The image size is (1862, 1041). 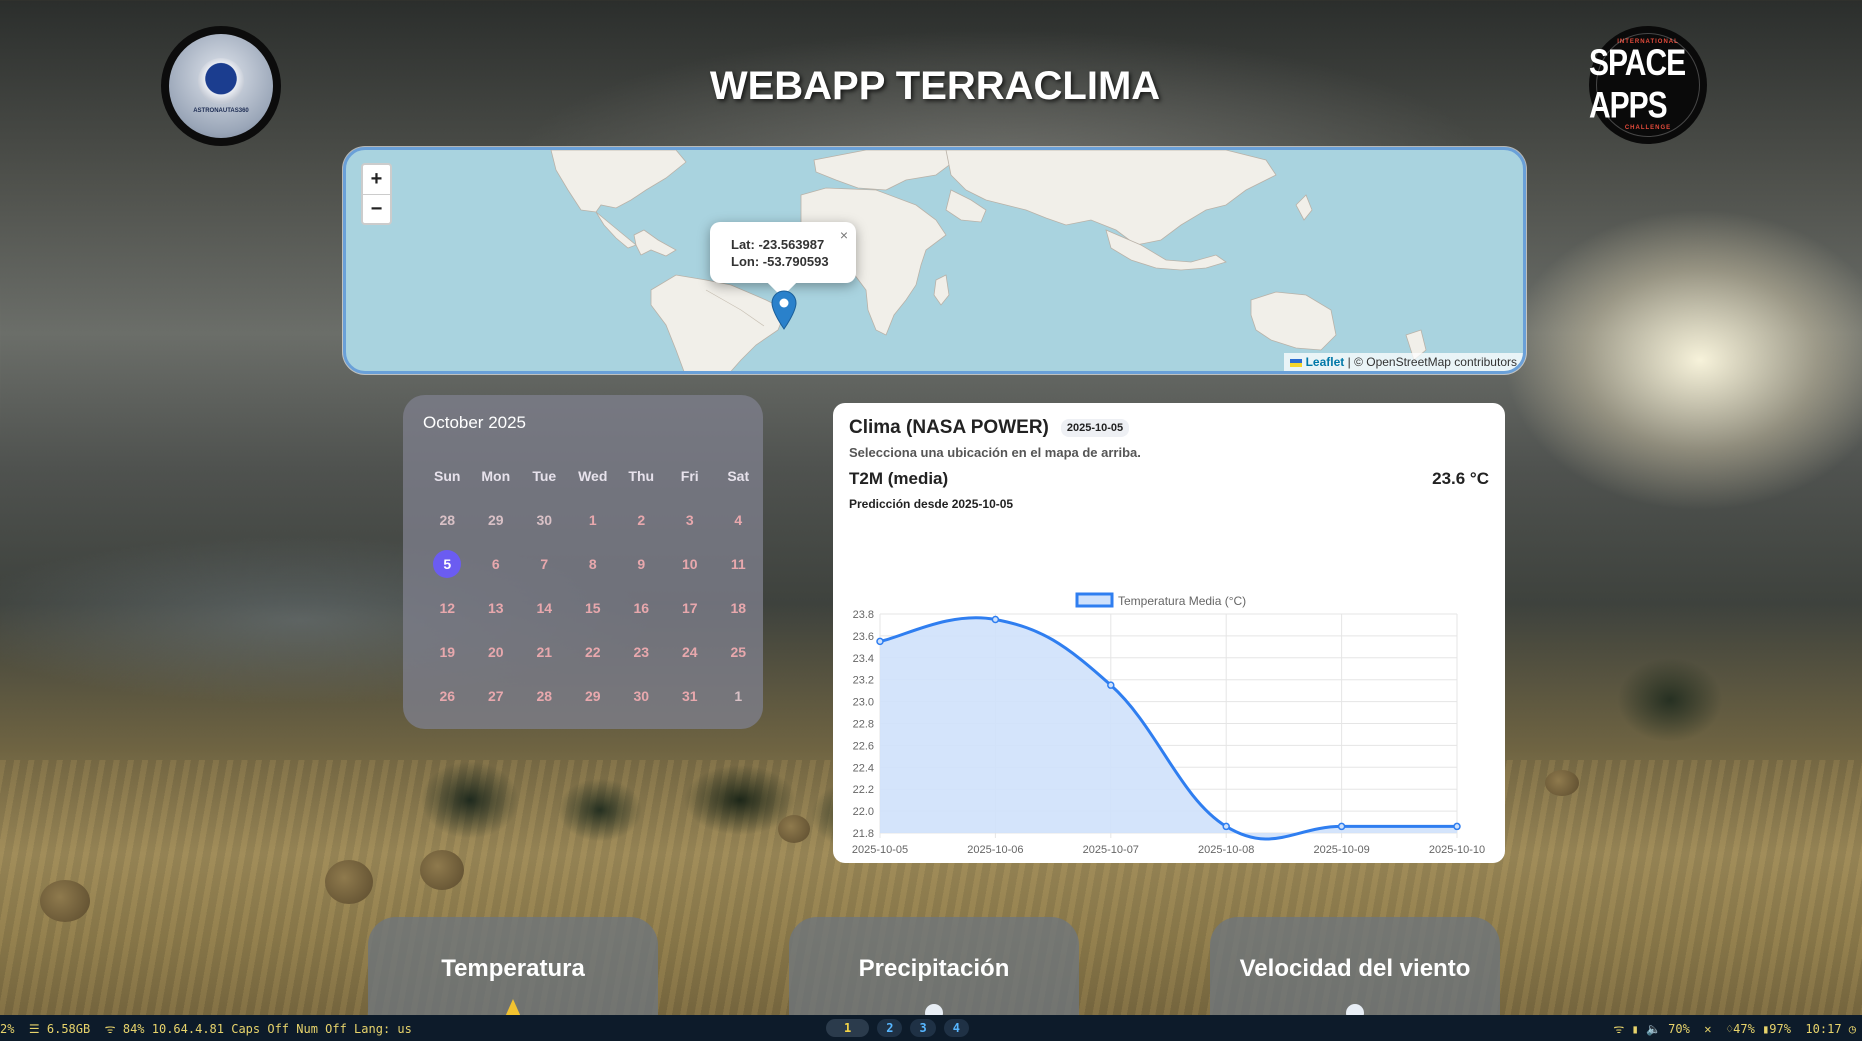 I want to click on calendar-day-number: 9, so click(x=641, y=564).